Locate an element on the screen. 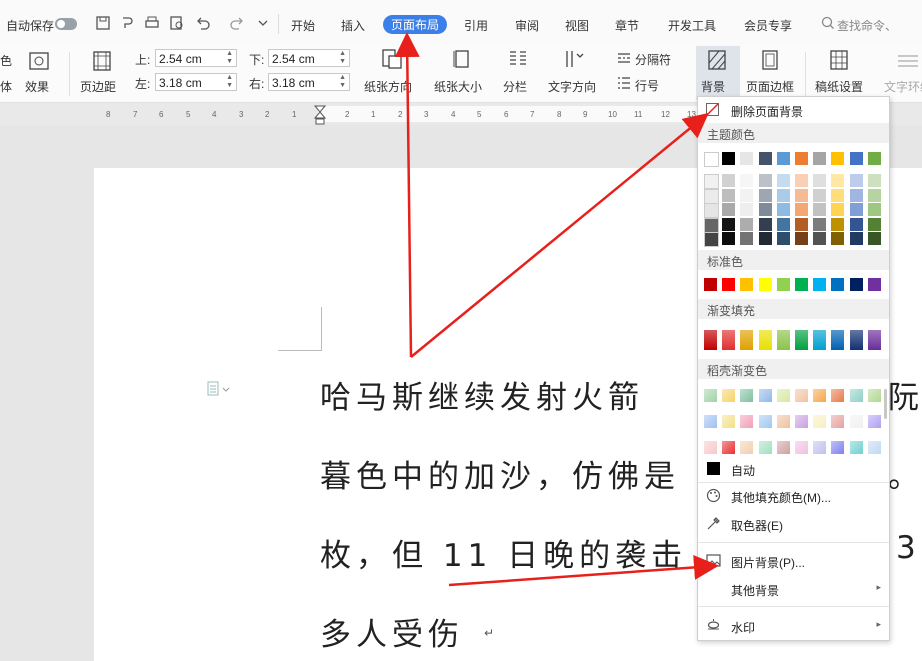 This screenshot has width=922, height=661. text-direction-button: 文字方向 is located at coordinates (572, 86).